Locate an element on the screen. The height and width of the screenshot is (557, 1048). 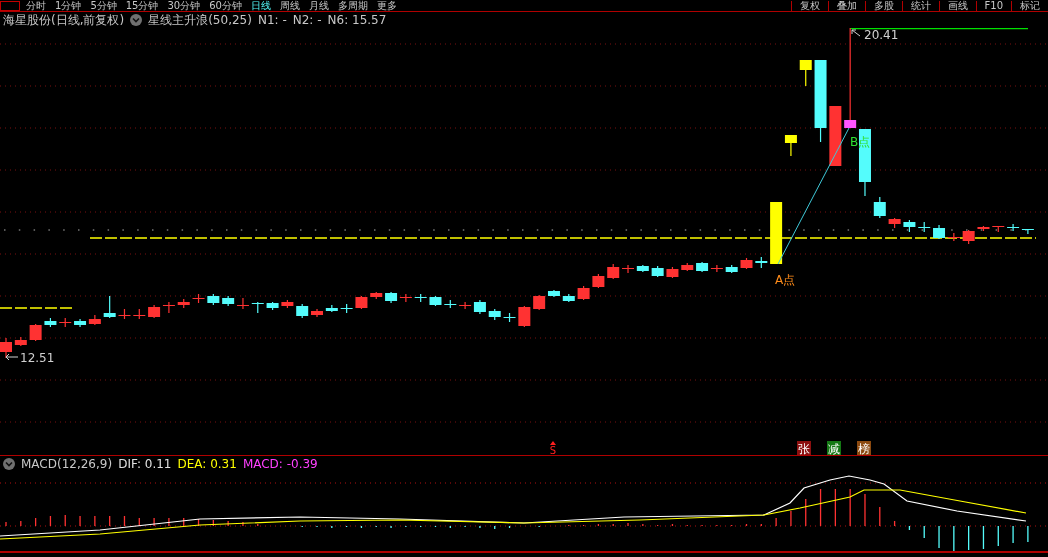
indicator-name: 星线主升浪(50,25) is located at coordinates (200, 20).